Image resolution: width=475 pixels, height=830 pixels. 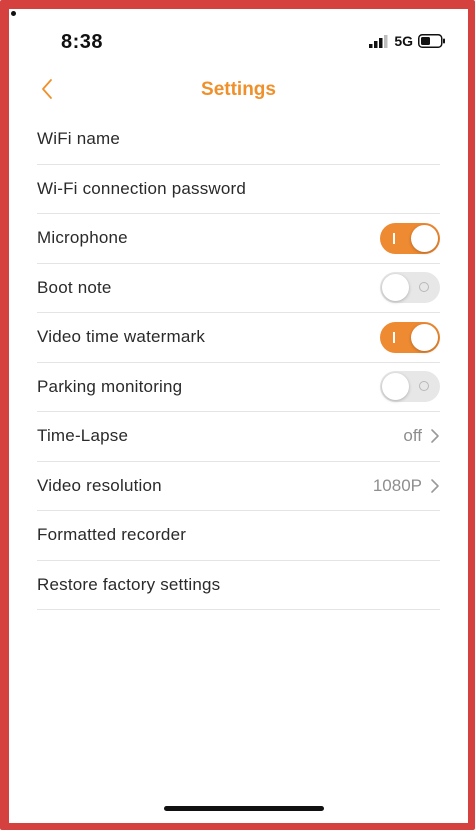 I want to click on setting-label: Restore factory settings, so click(x=129, y=584).